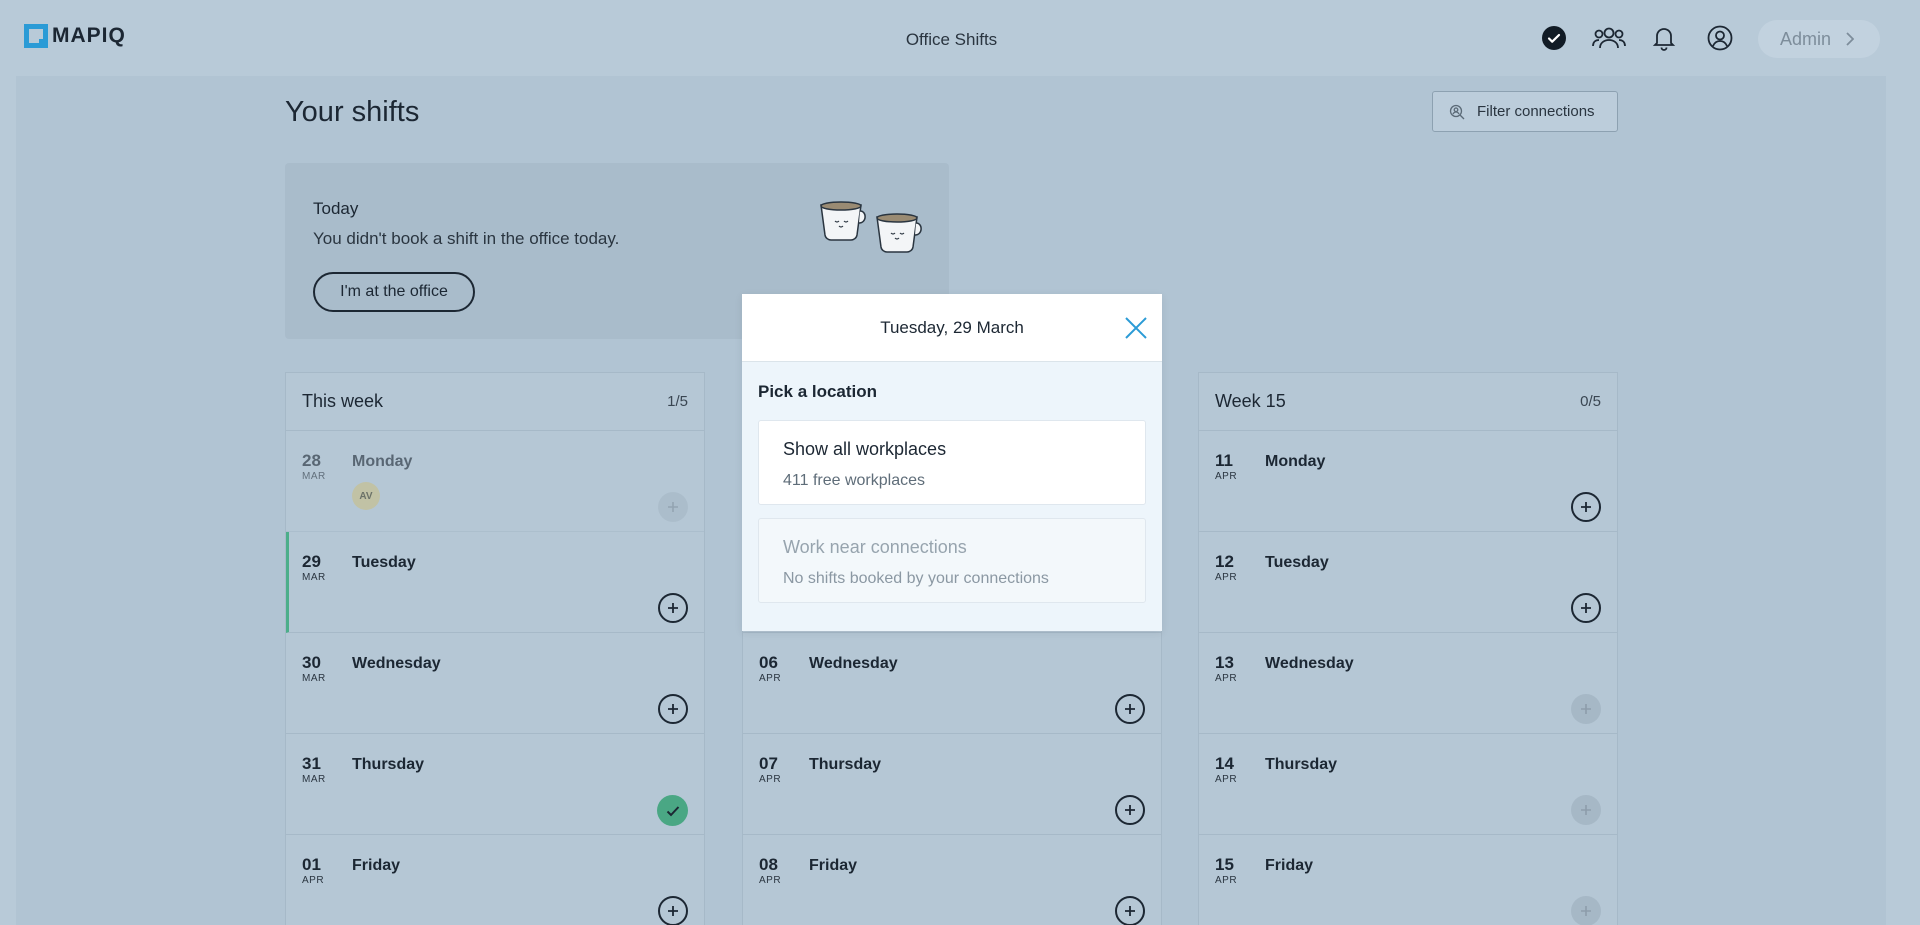 Image resolution: width=1920 pixels, height=925 pixels. I want to click on people-icon, so click(1609, 38).